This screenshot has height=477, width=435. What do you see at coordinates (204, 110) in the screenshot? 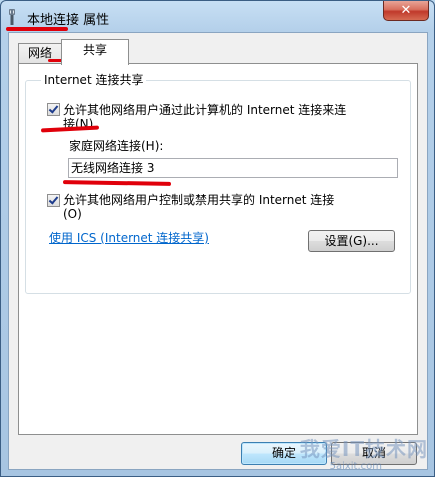
I see `allow-connect-label: 允许其他网络用户通过此计算机的 Internet 连接来连` at bounding box center [204, 110].